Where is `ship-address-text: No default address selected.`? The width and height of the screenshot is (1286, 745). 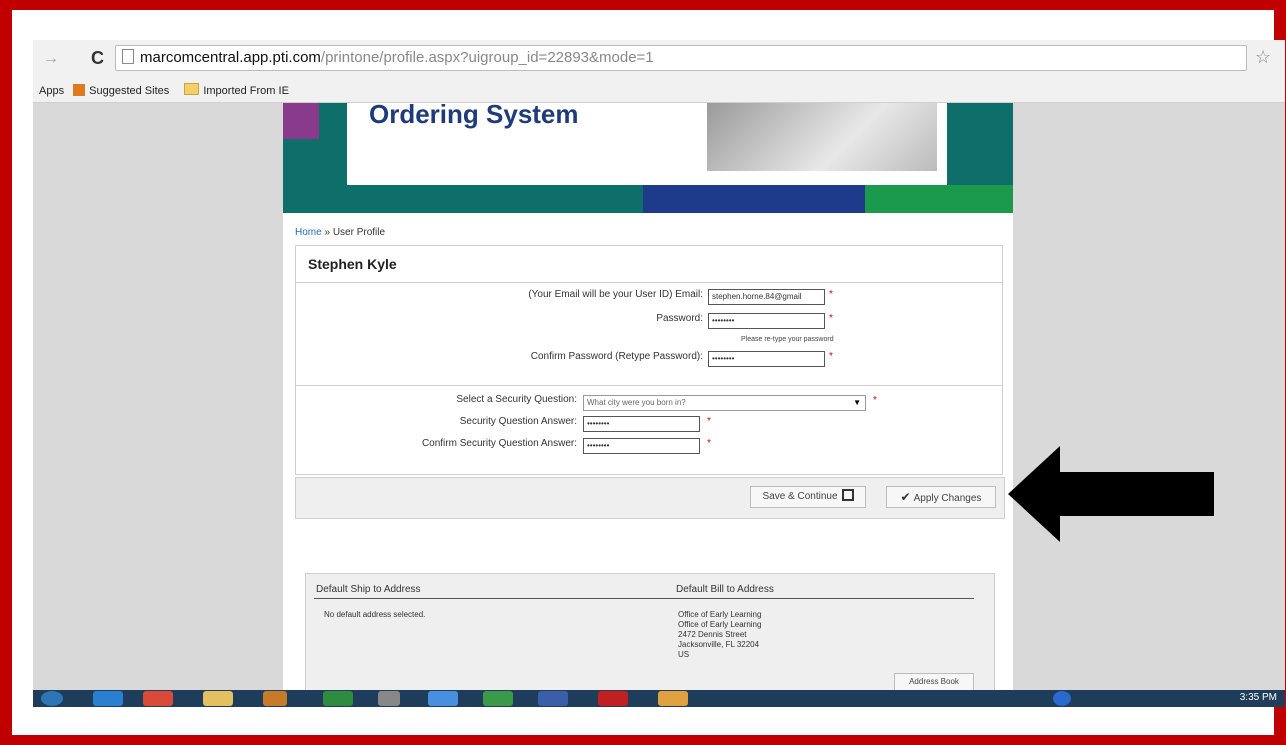
ship-address-text: No default address selected. is located at coordinates (375, 614).